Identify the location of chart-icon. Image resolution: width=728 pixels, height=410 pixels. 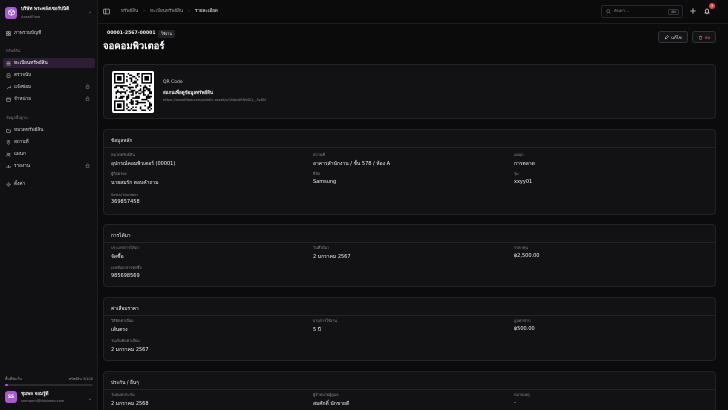
(8, 166).